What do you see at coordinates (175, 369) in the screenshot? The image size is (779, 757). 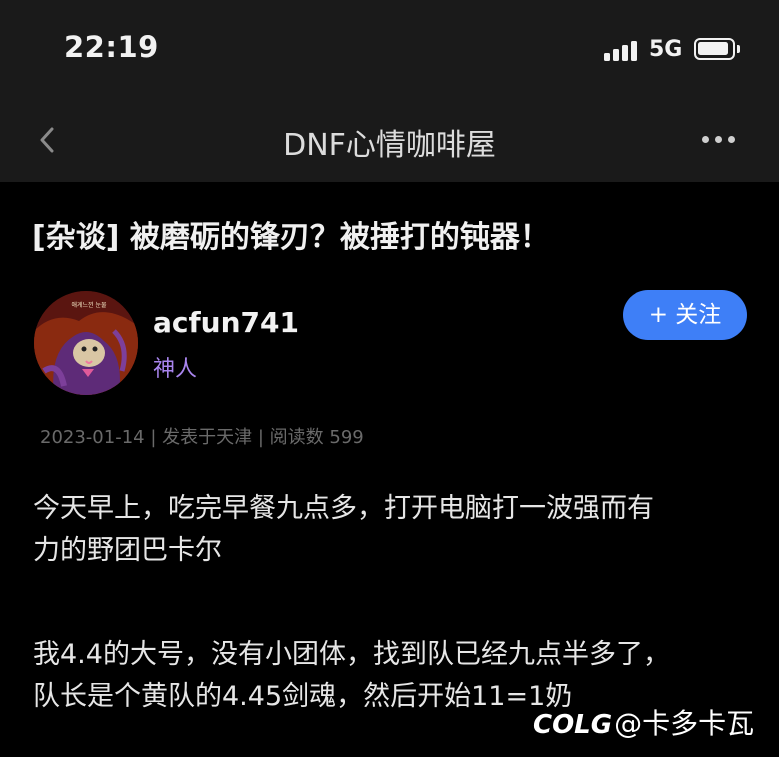 I see `author-role: 神人` at bounding box center [175, 369].